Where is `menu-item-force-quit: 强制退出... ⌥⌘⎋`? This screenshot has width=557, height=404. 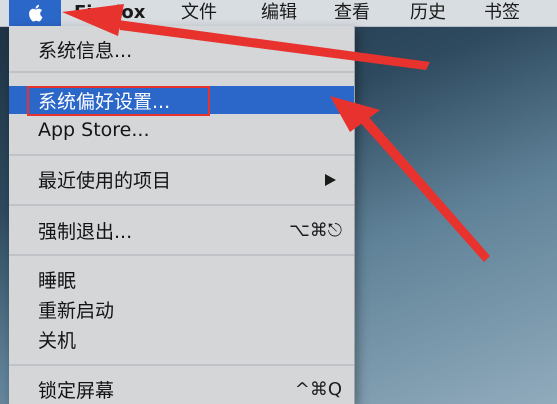 menu-item-force-quit: 强制退出... ⌥⌘⎋ is located at coordinates (181, 230).